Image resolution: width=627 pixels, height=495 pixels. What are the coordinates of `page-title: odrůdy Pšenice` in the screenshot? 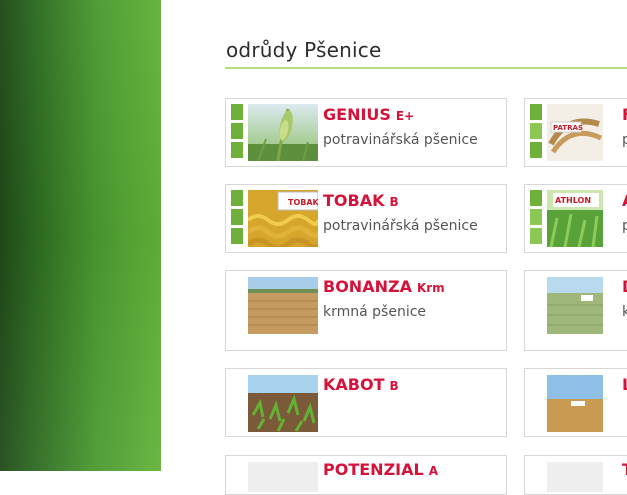 It's located at (304, 50).